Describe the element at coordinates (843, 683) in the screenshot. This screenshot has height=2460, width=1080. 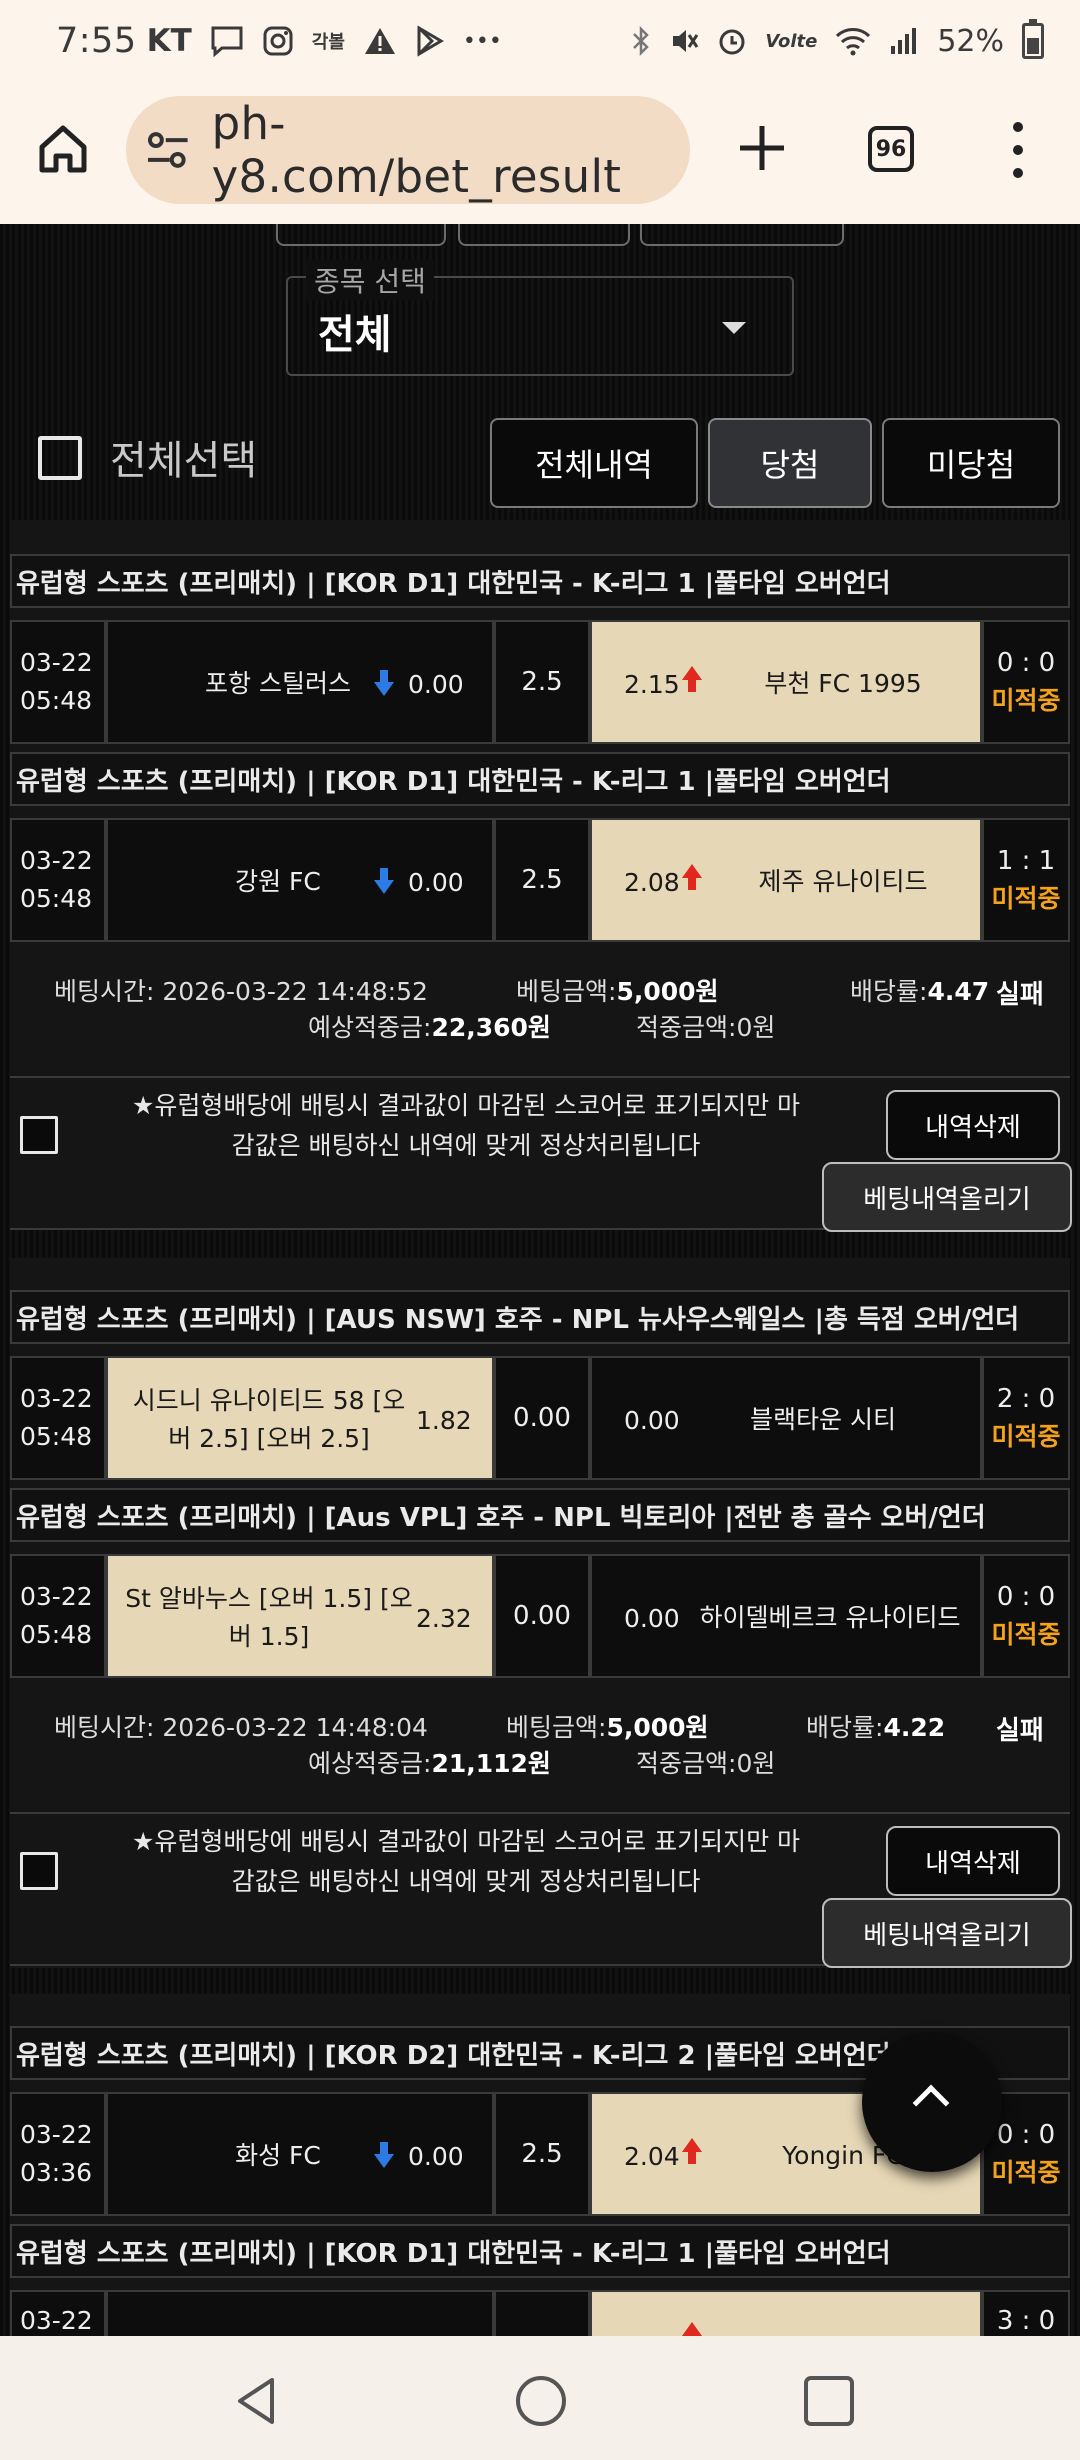
I see `away-team-name: 부천 FC 1995` at that location.